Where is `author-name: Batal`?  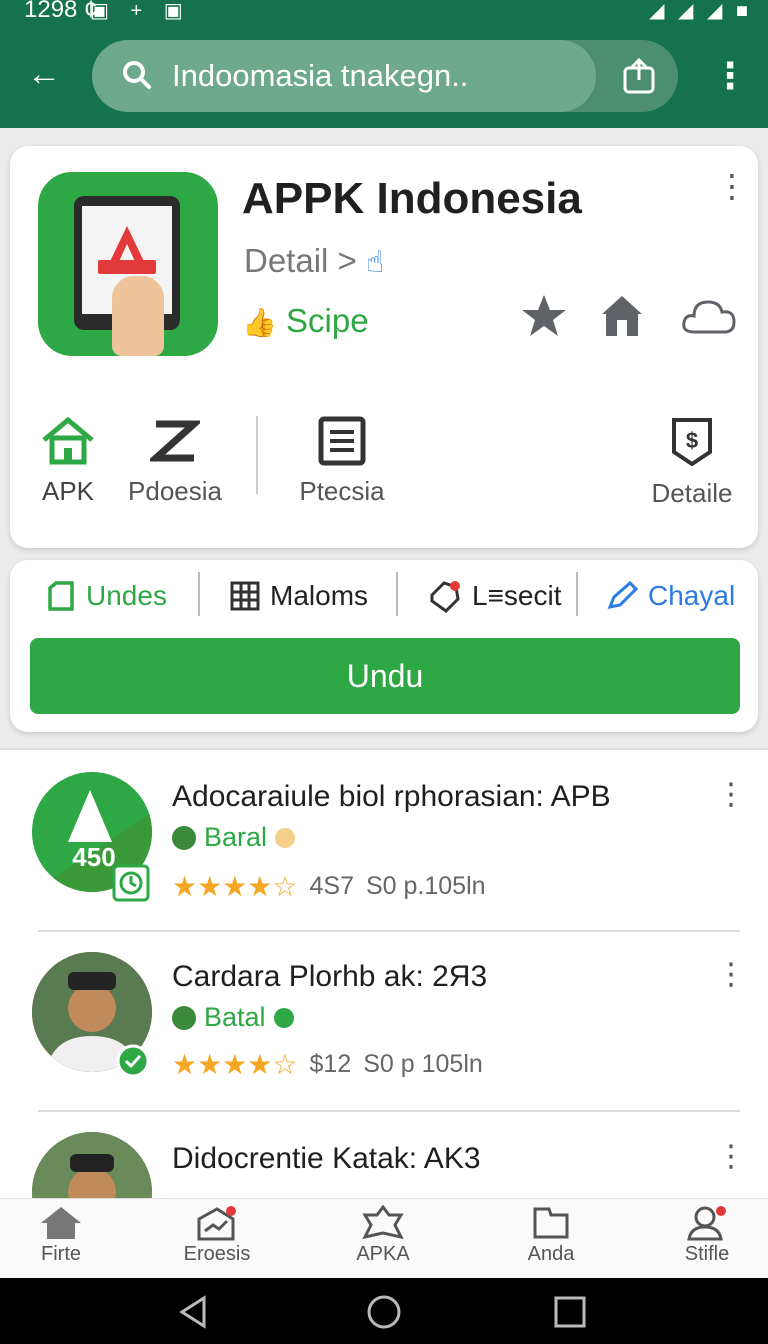
author-name: Batal is located at coordinates (235, 1017).